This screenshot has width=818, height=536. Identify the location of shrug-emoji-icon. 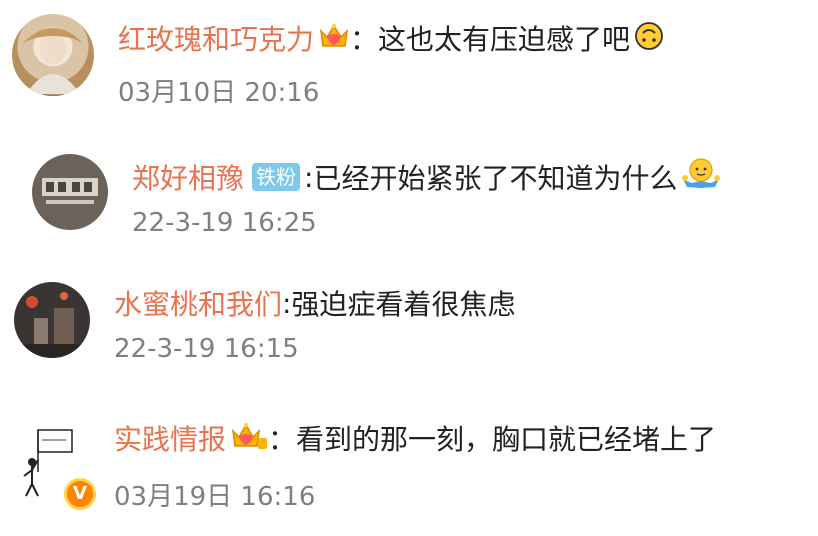
(701, 177).